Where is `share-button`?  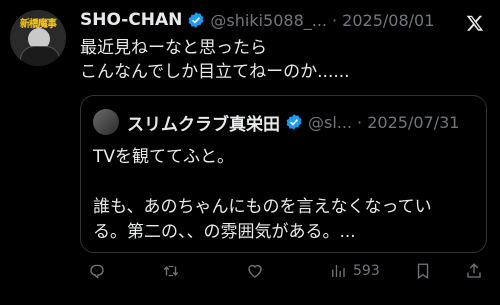 share-button is located at coordinates (474, 271).